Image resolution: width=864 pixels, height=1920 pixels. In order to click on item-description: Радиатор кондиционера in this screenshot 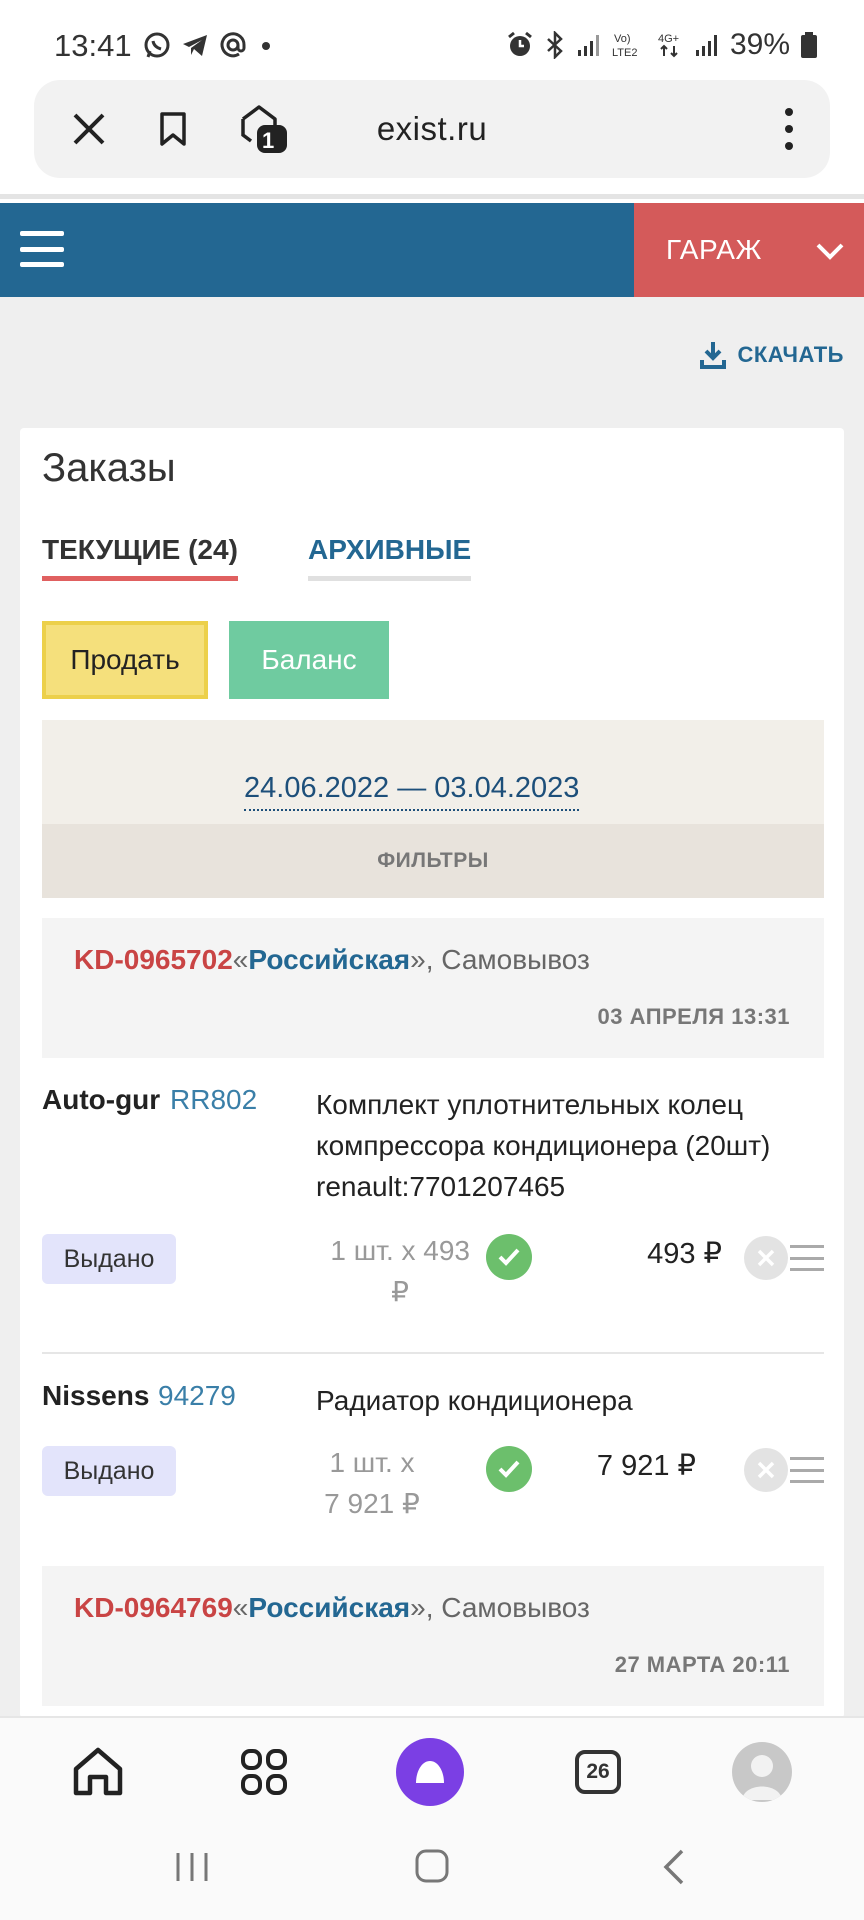, I will do `click(474, 1400)`.